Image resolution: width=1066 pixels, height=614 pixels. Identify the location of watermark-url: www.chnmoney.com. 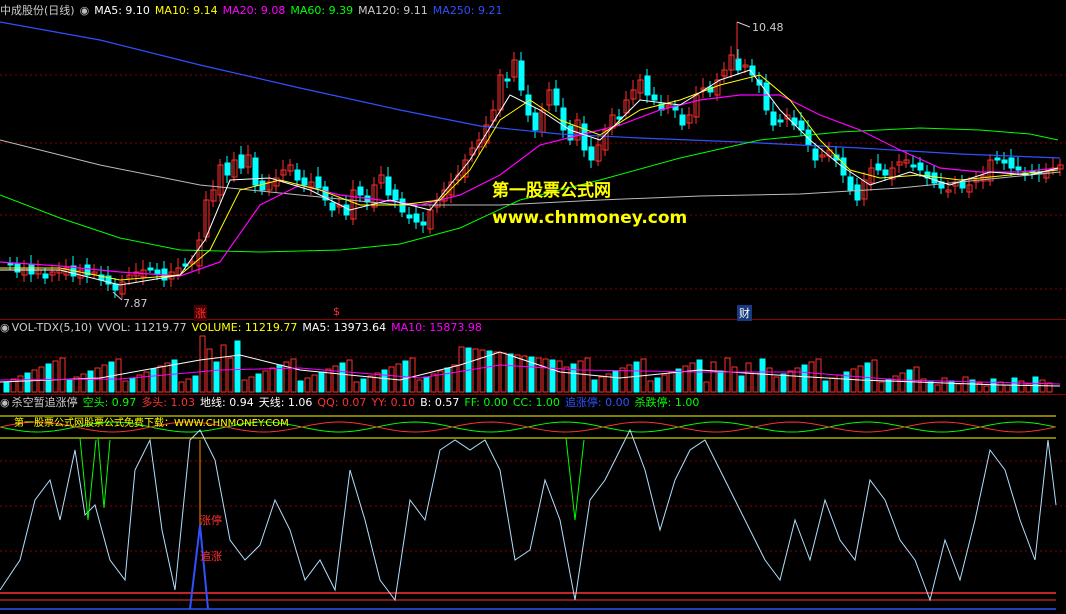
(590, 218).